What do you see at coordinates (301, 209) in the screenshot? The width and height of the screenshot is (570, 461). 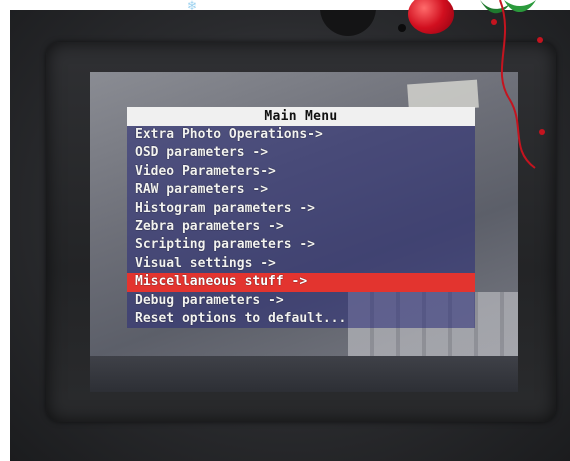 I see `menu-item-histogram: Histogram parameters ->` at bounding box center [301, 209].